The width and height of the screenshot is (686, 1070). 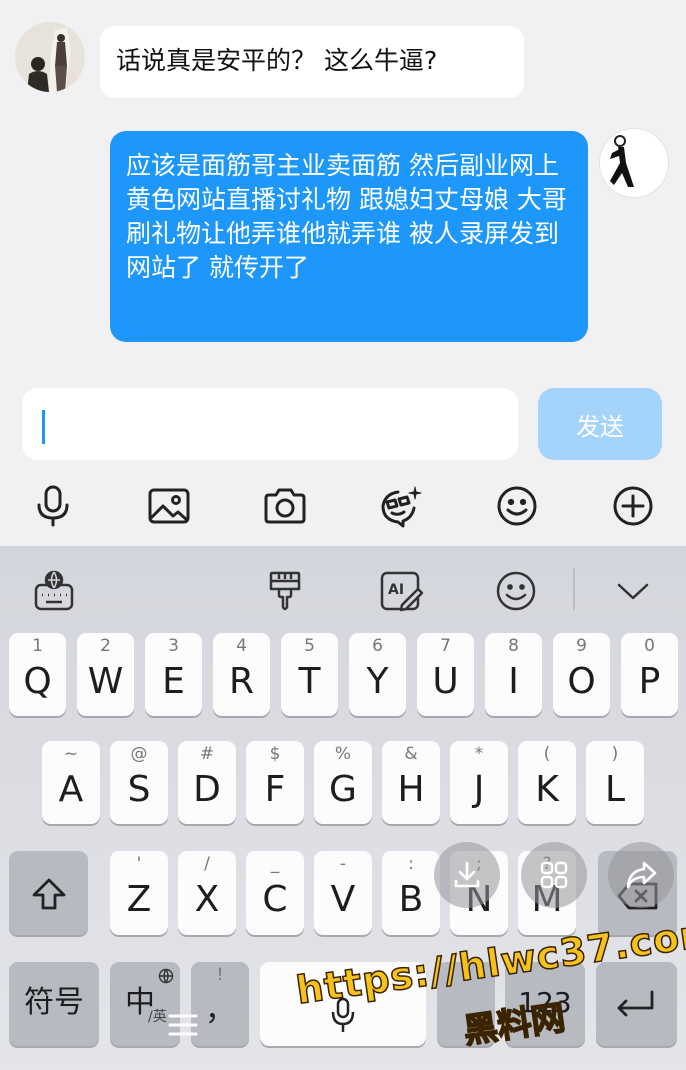 What do you see at coordinates (37, 674) in the screenshot?
I see `key-q: 1Q` at bounding box center [37, 674].